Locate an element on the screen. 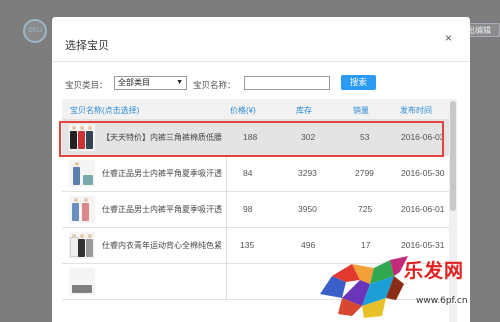 The width and height of the screenshot is (500, 322). product-sales: 17 is located at coordinates (366, 245).